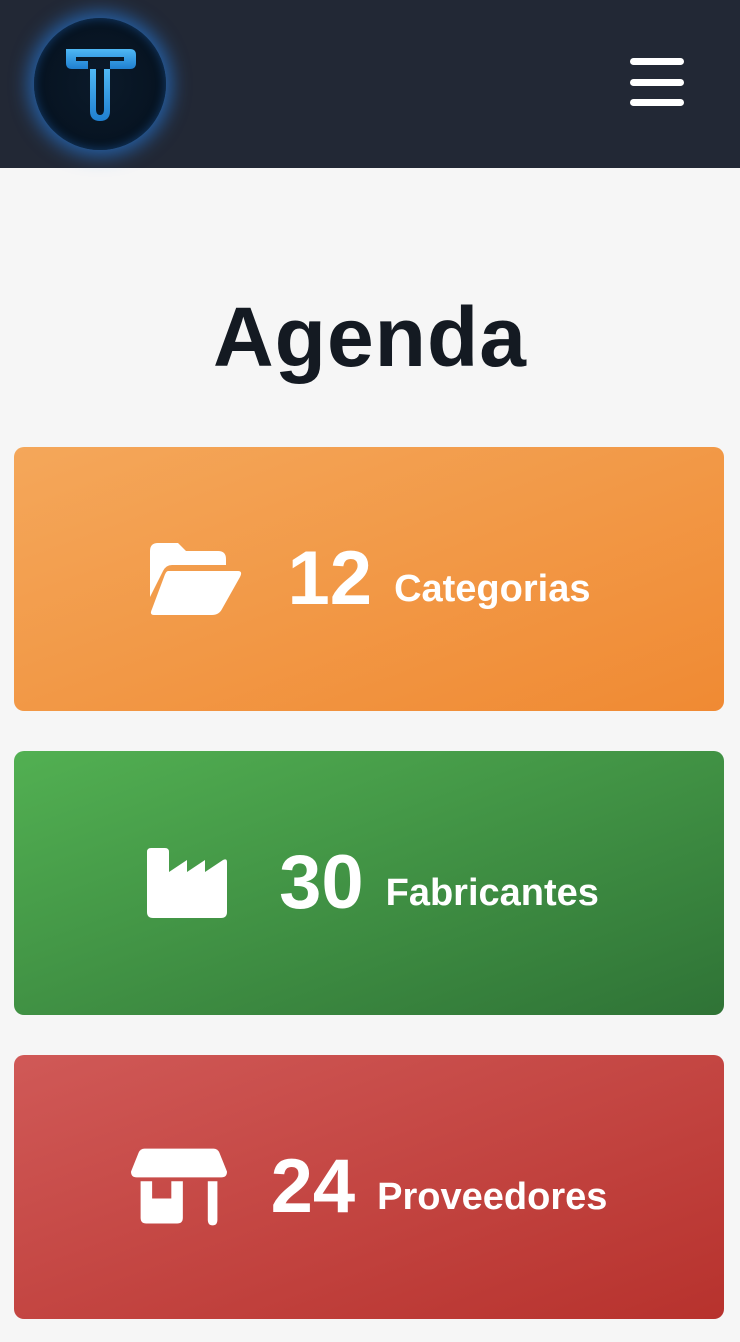 Image resolution: width=740 pixels, height=1342 pixels. I want to click on hamburger-menu-icon, so click(657, 82).